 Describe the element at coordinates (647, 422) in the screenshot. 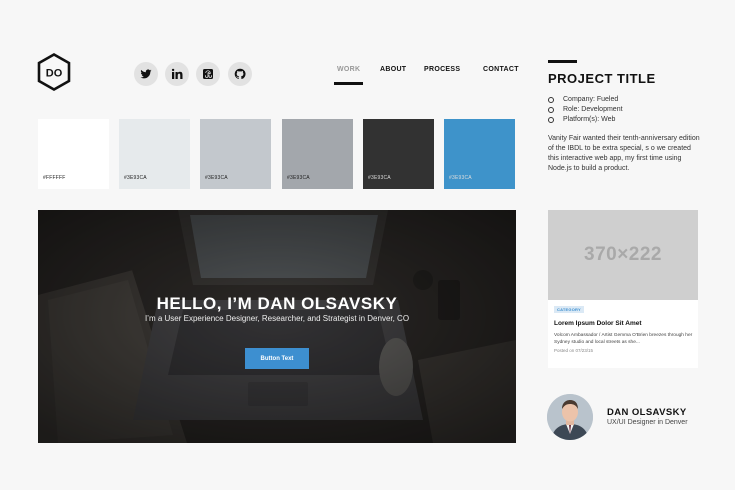

I see `profile-role: UX/UI Designer in Denver` at that location.